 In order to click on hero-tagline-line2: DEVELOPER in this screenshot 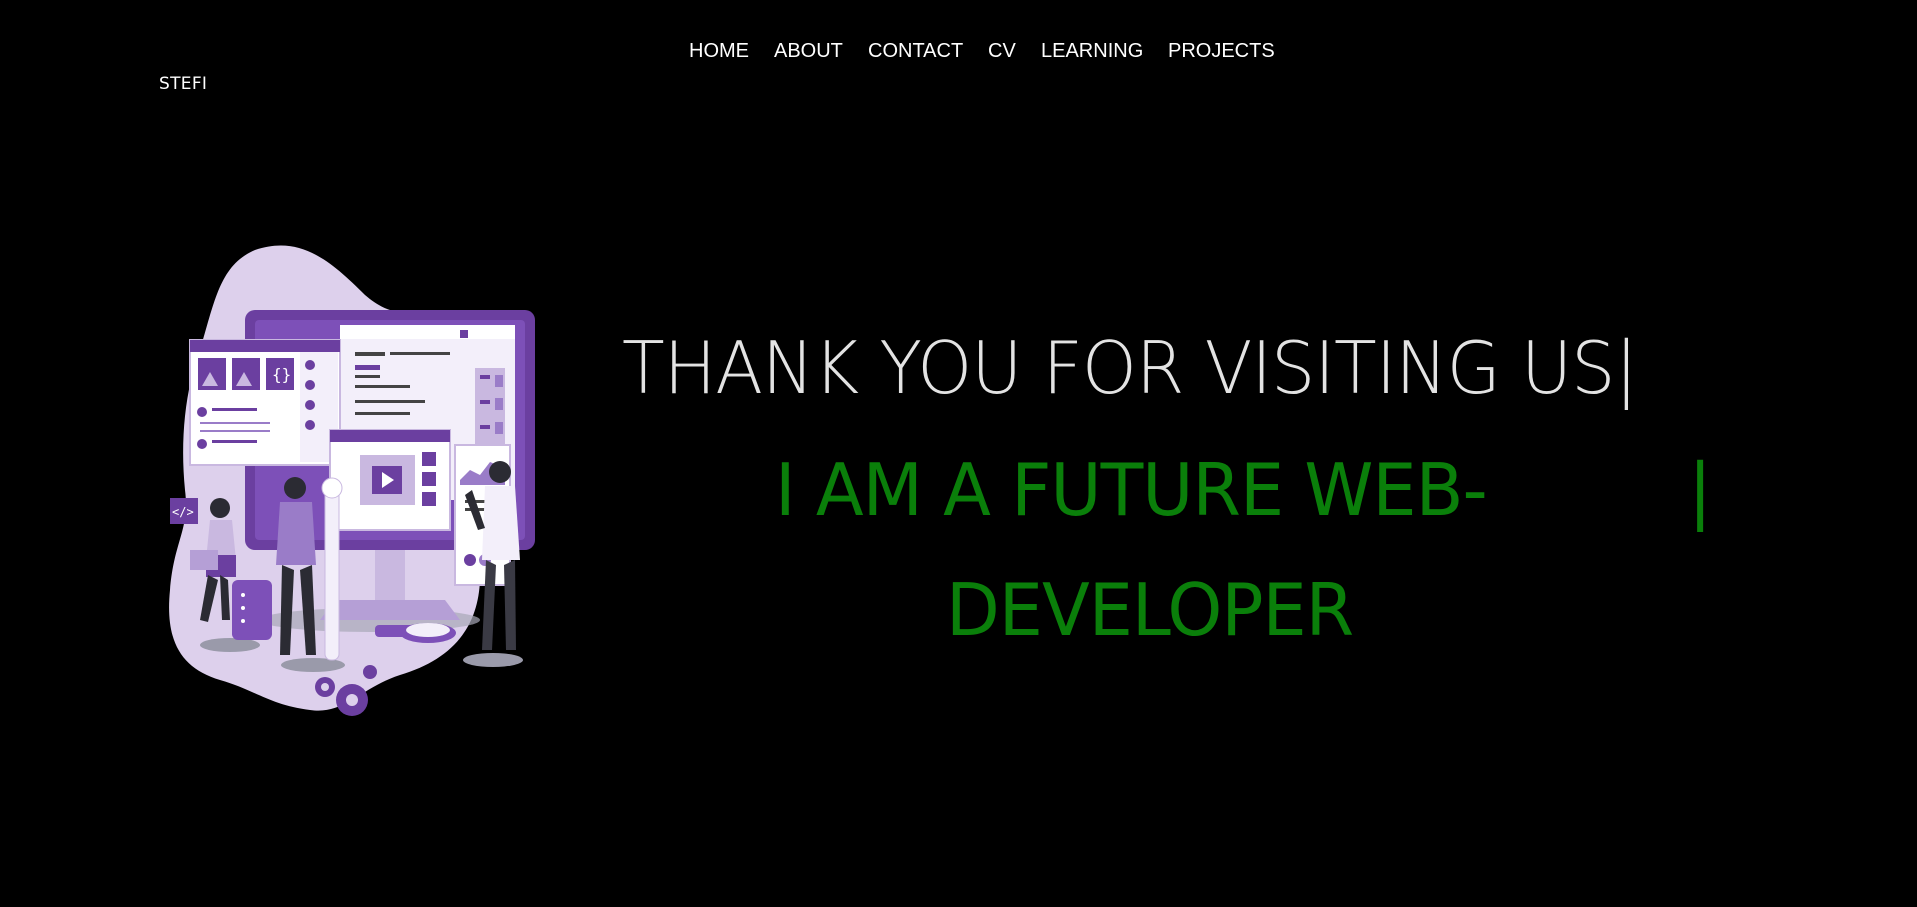, I will do `click(1150, 610)`.